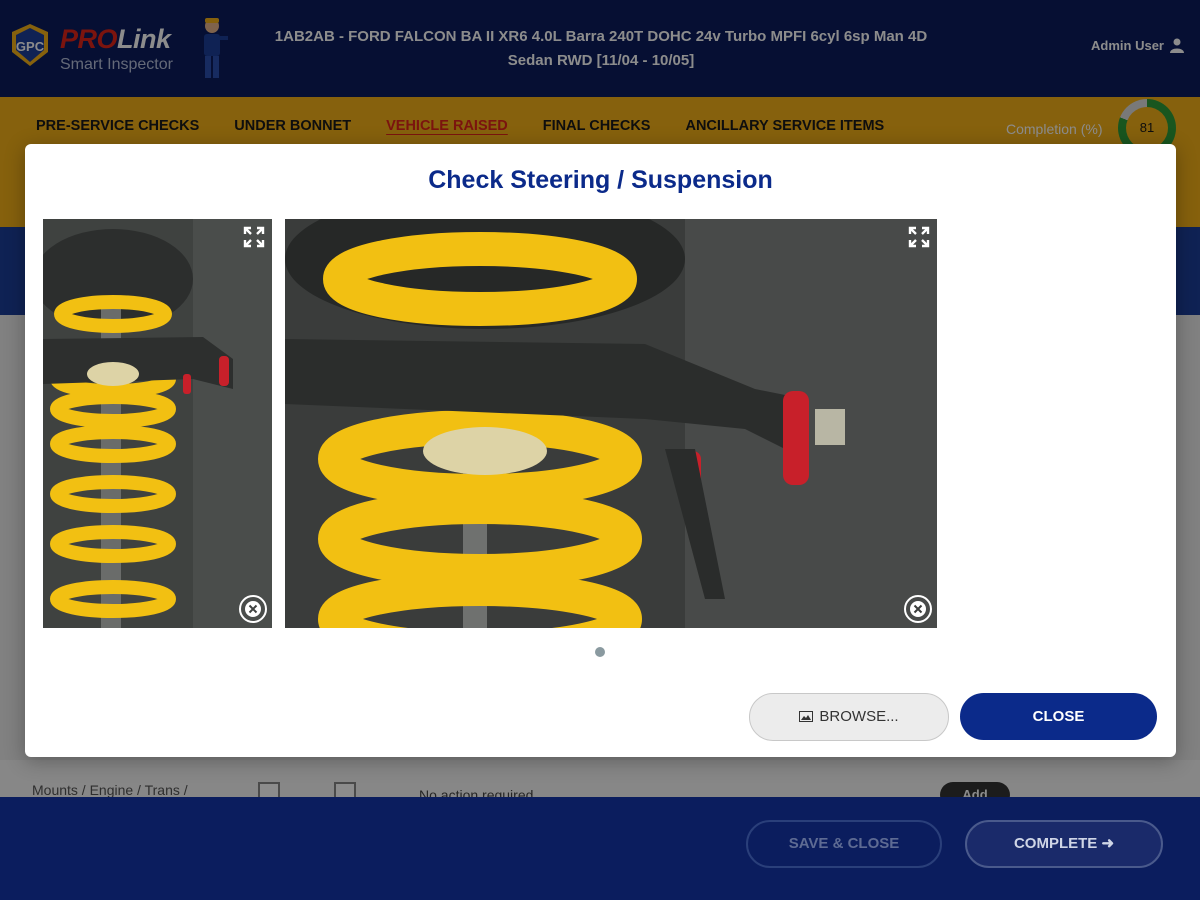 The image size is (1200, 900). Describe the element at coordinates (806, 716) in the screenshot. I see `image-icon` at that location.